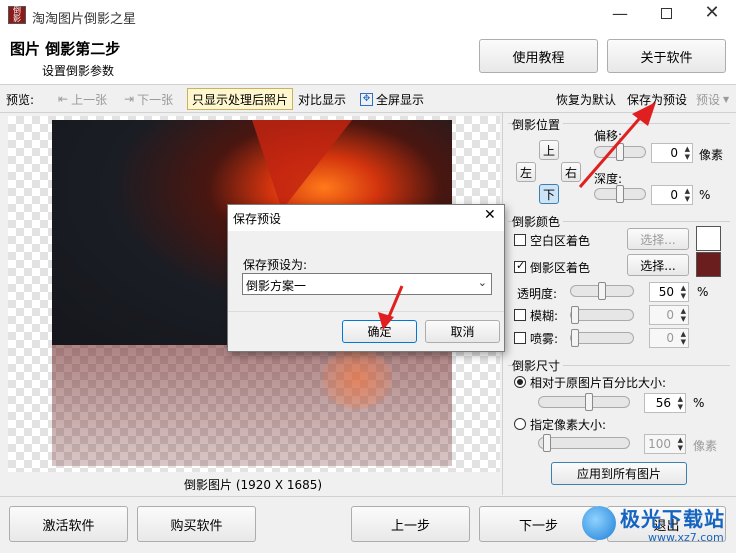 This screenshot has width=736, height=553. What do you see at coordinates (395, 302) in the screenshot?
I see `arrow-to-ok` at bounding box center [395, 302].